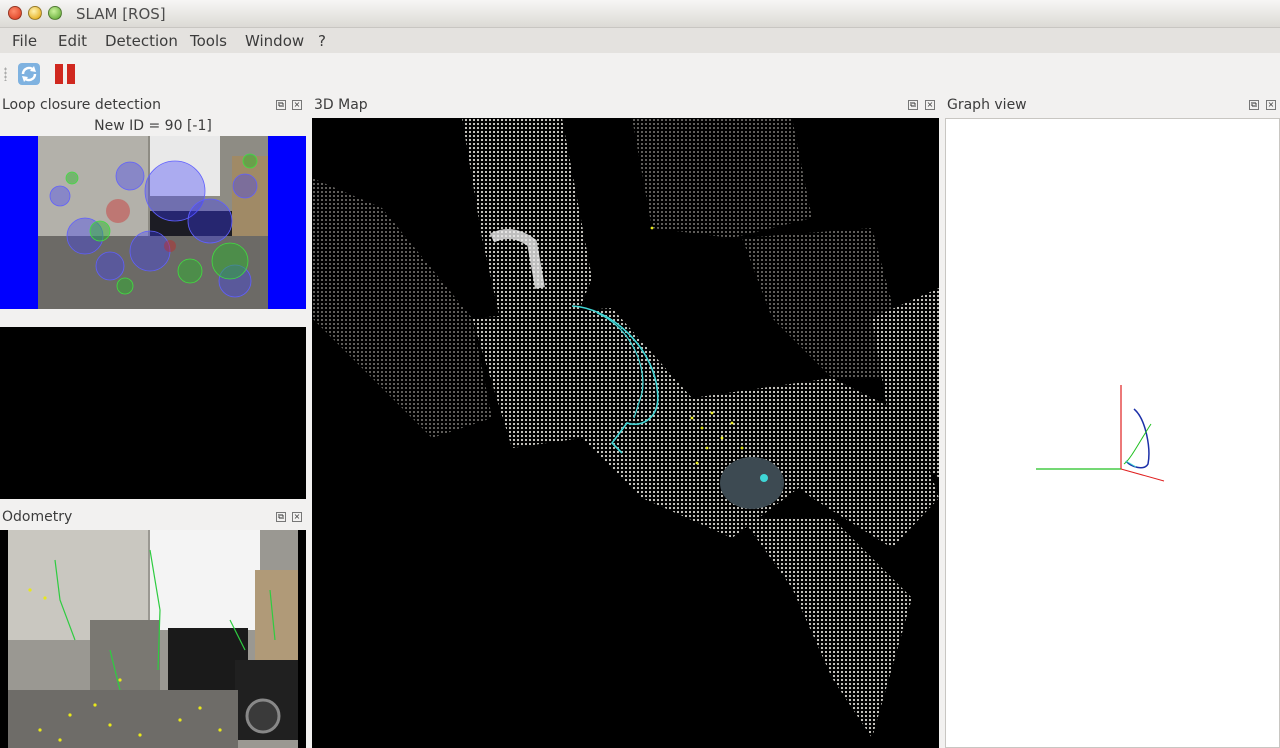 Image resolution: width=1280 pixels, height=748 pixels. Describe the element at coordinates (640, 40) in the screenshot. I see `menu-bar: File Edit Detection Tools Window ?` at that location.